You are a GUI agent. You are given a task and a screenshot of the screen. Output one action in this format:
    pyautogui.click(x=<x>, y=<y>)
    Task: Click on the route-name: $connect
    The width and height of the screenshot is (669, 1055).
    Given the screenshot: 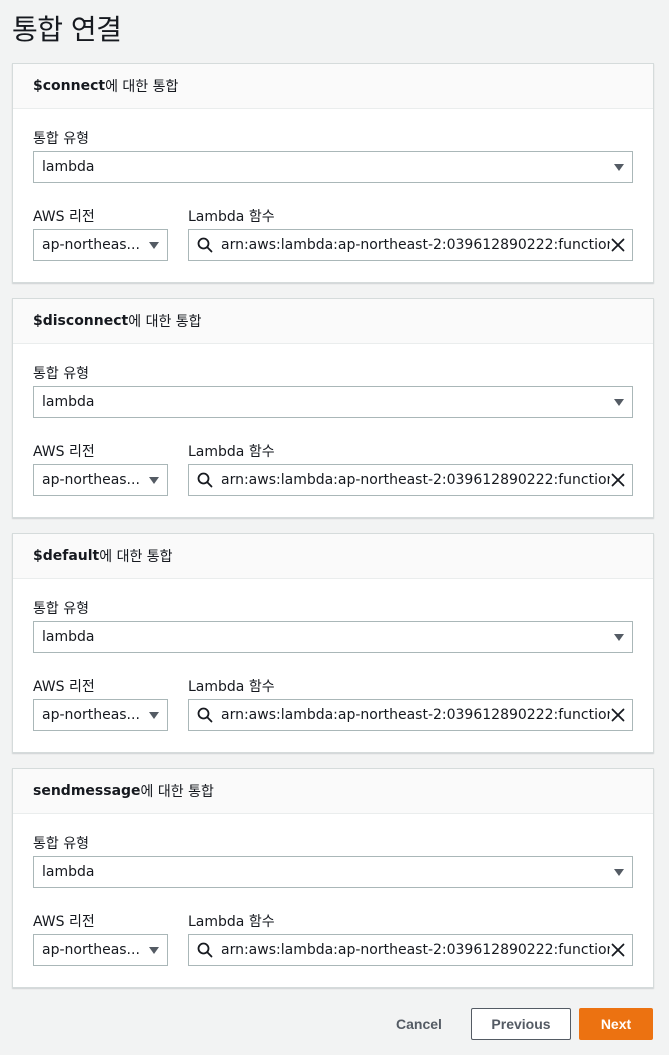 What is the action you would take?
    pyautogui.click(x=69, y=86)
    